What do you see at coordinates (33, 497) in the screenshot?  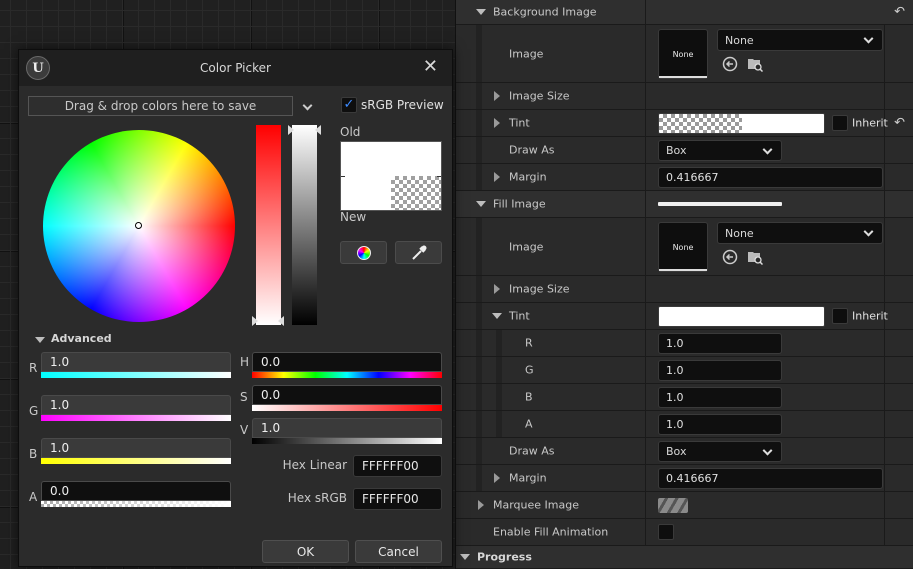 I see `channel-label-a: A` at bounding box center [33, 497].